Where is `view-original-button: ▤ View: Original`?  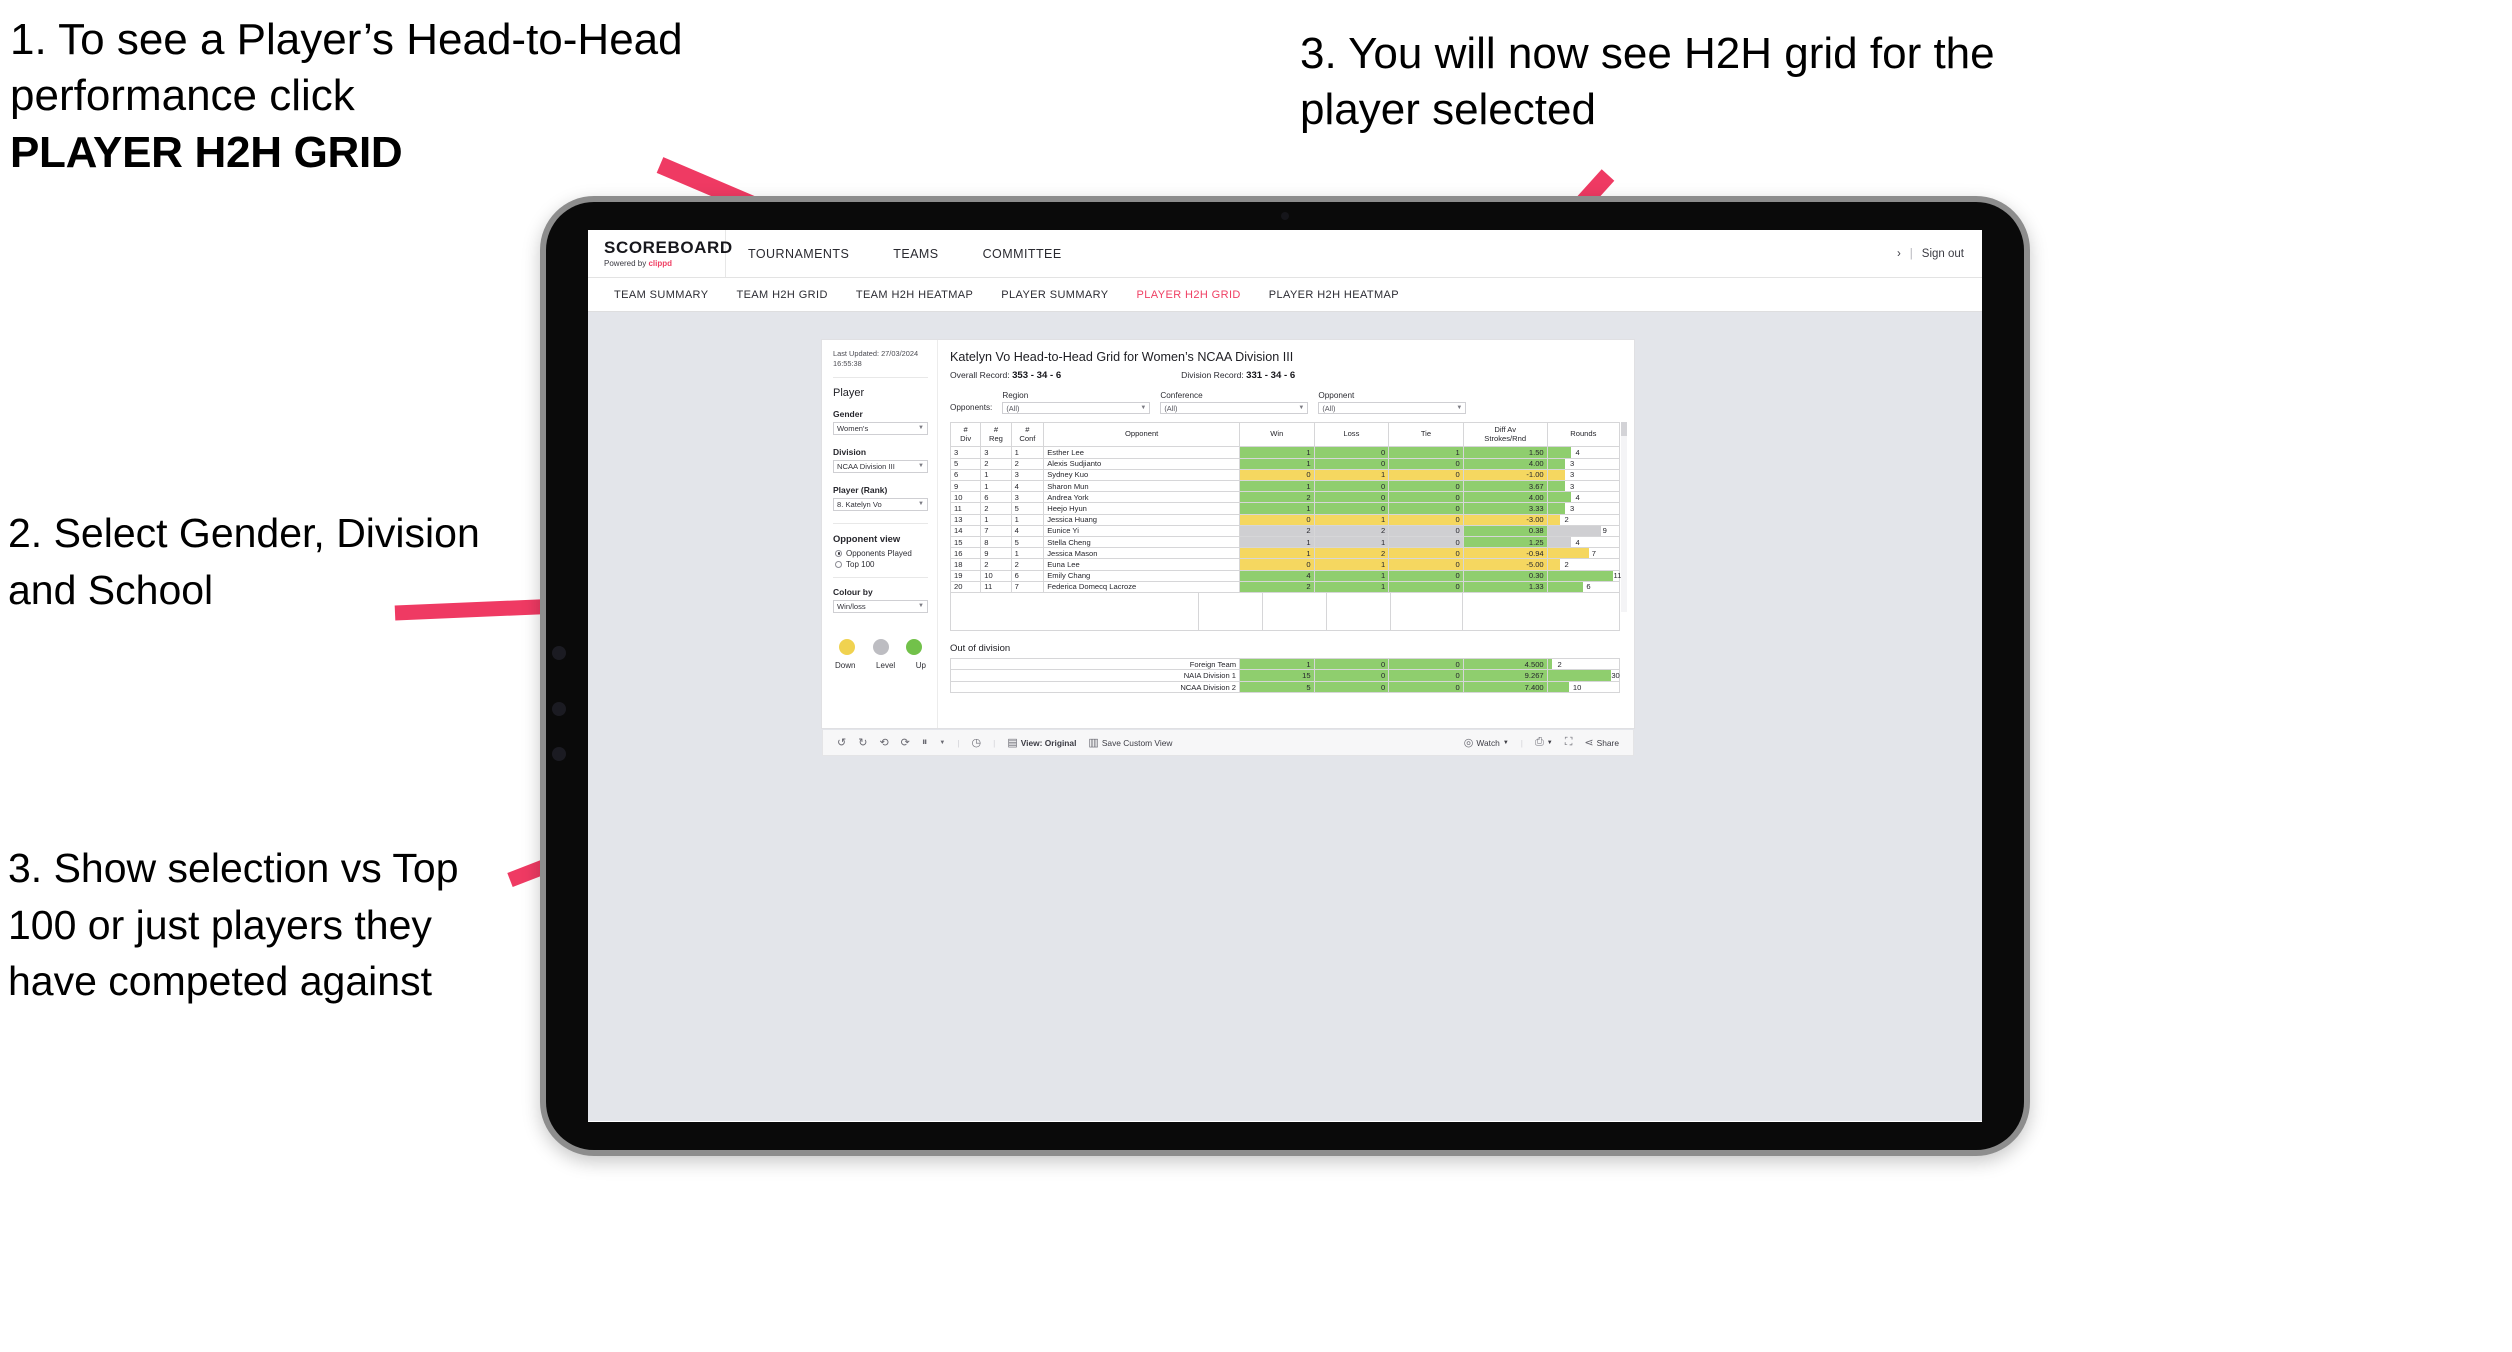
view-original-button: ▤ View: Original is located at coordinates (1041, 742).